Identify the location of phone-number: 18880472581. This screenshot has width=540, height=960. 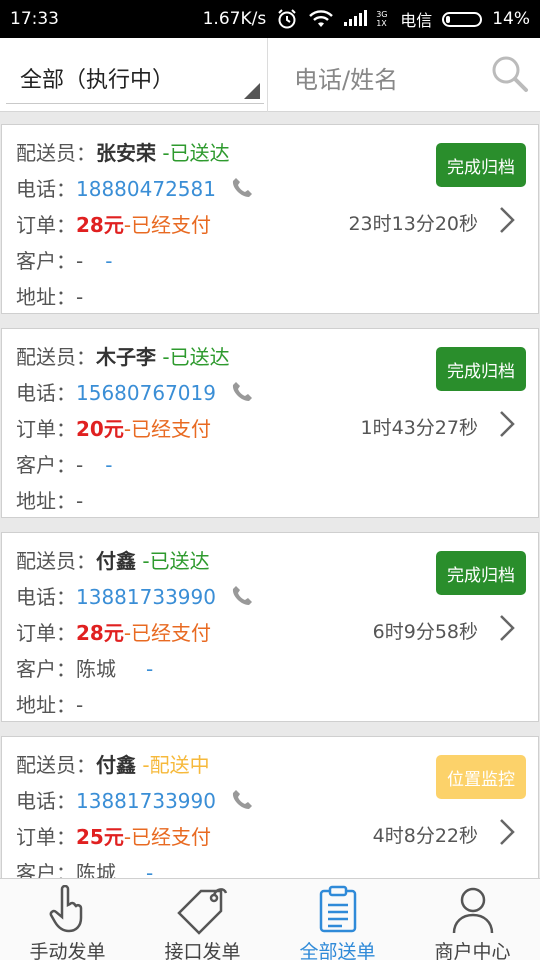
(146, 189).